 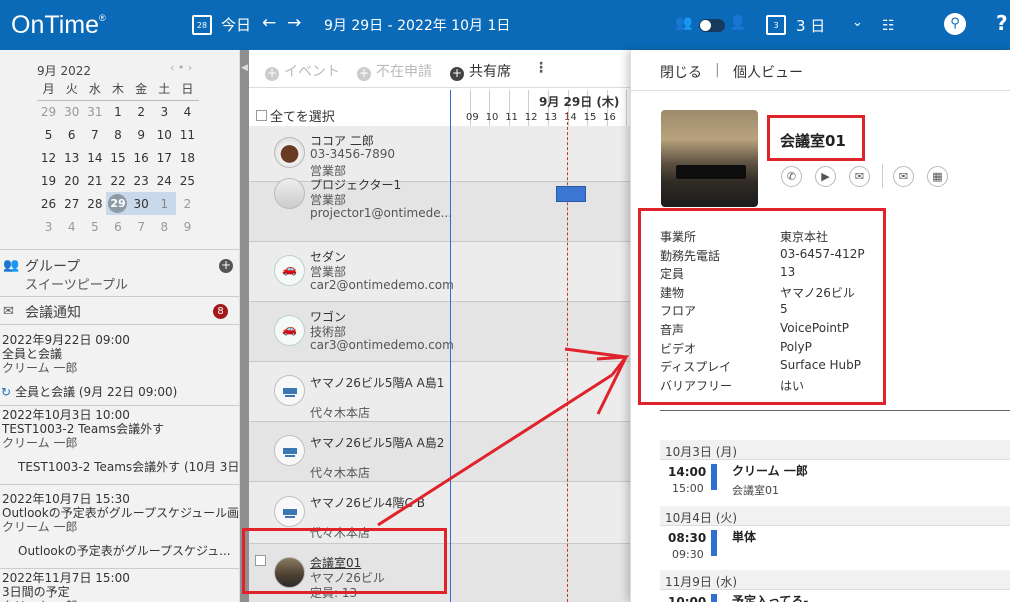 What do you see at coordinates (36, 592) in the screenshot?
I see `notification-title: 3日間の予定` at bounding box center [36, 592].